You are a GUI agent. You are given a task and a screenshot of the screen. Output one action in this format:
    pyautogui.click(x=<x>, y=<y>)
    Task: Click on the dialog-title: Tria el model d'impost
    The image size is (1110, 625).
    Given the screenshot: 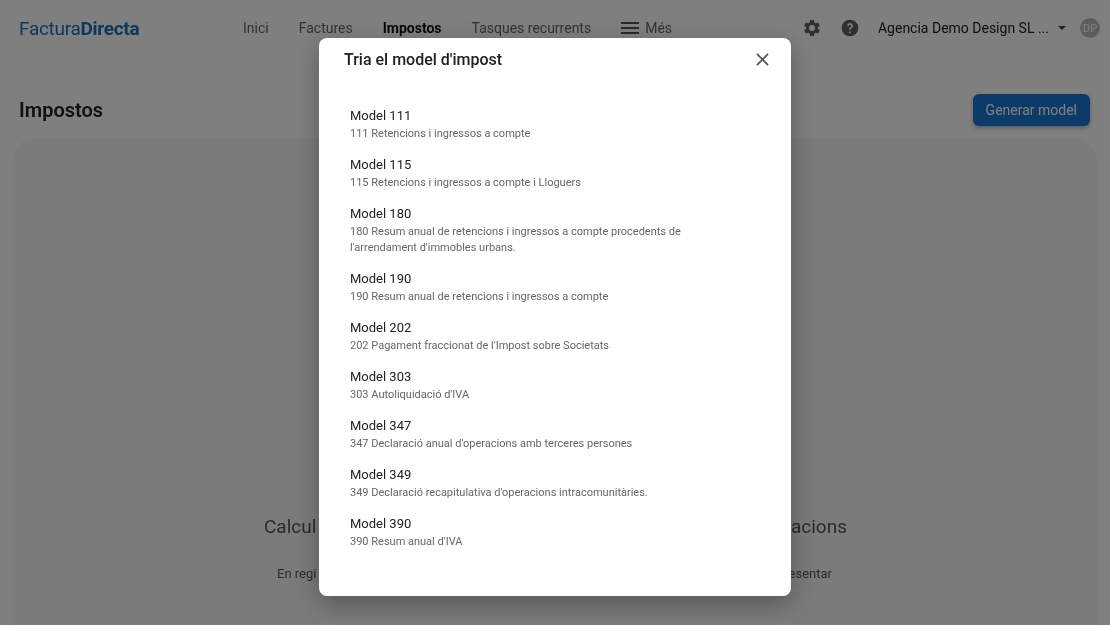 What is the action you would take?
    pyautogui.click(x=423, y=59)
    